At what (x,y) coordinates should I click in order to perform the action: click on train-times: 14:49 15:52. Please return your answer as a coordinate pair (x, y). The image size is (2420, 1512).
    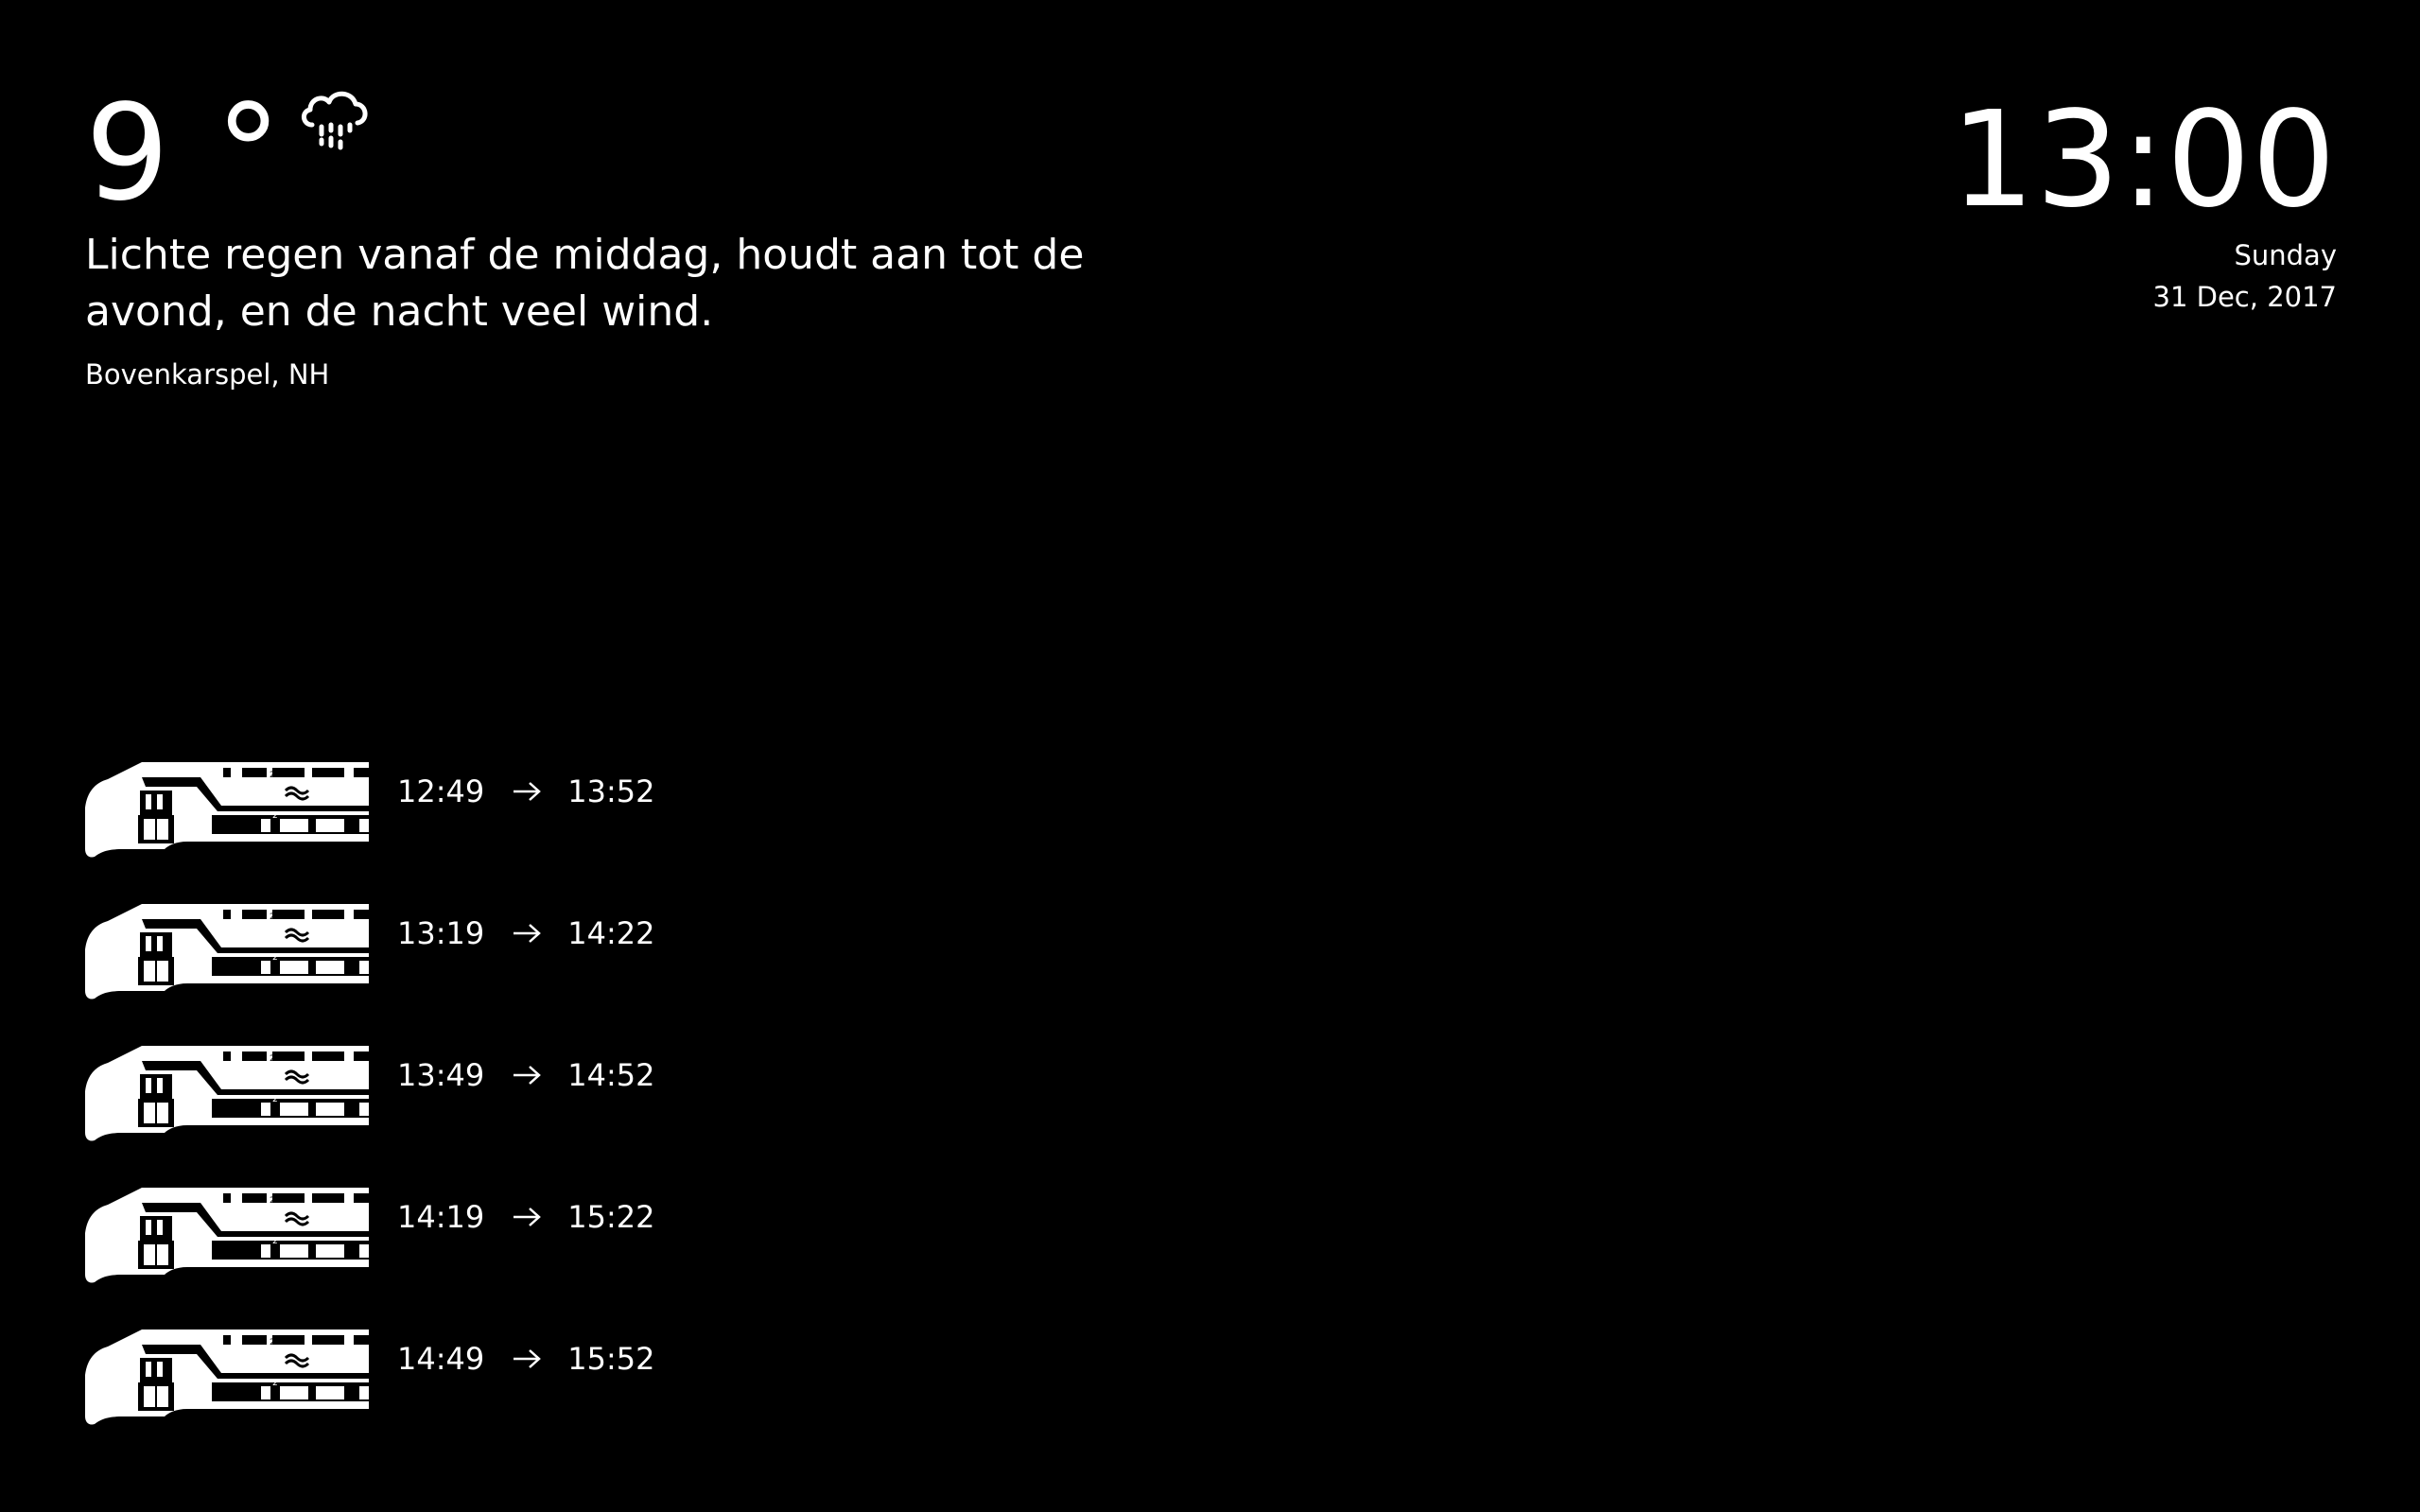
    Looking at the image, I should click on (525, 1359).